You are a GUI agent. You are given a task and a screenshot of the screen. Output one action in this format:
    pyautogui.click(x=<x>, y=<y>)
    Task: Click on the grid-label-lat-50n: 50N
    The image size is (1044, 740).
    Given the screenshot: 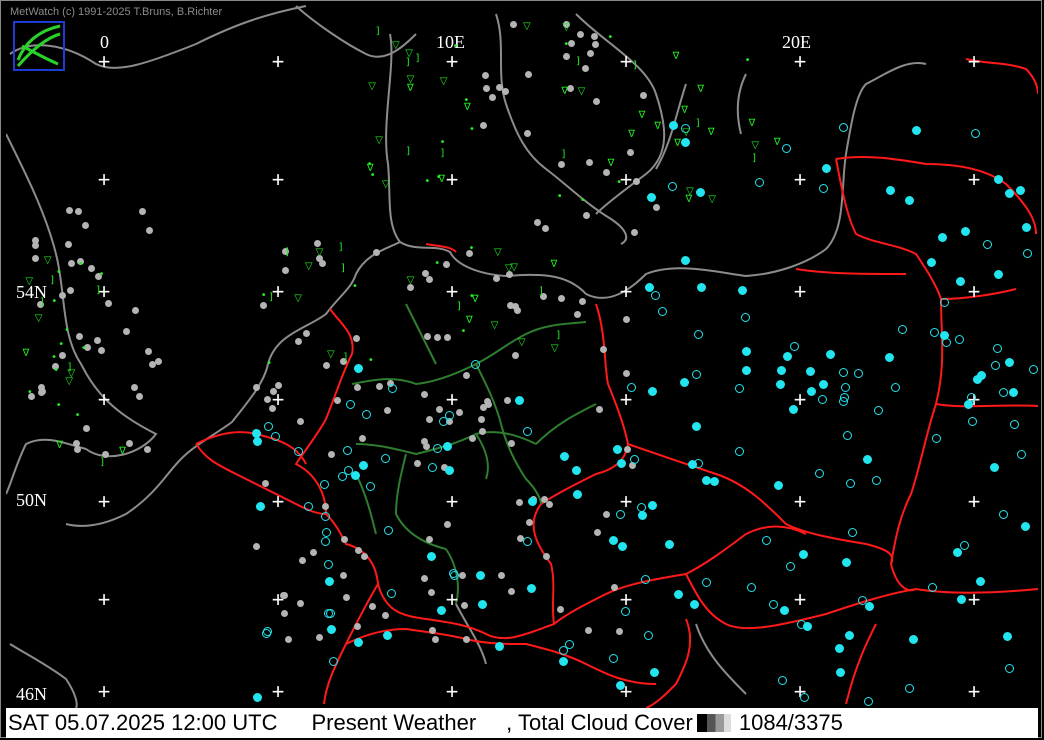 What is the action you would take?
    pyautogui.click(x=31, y=500)
    